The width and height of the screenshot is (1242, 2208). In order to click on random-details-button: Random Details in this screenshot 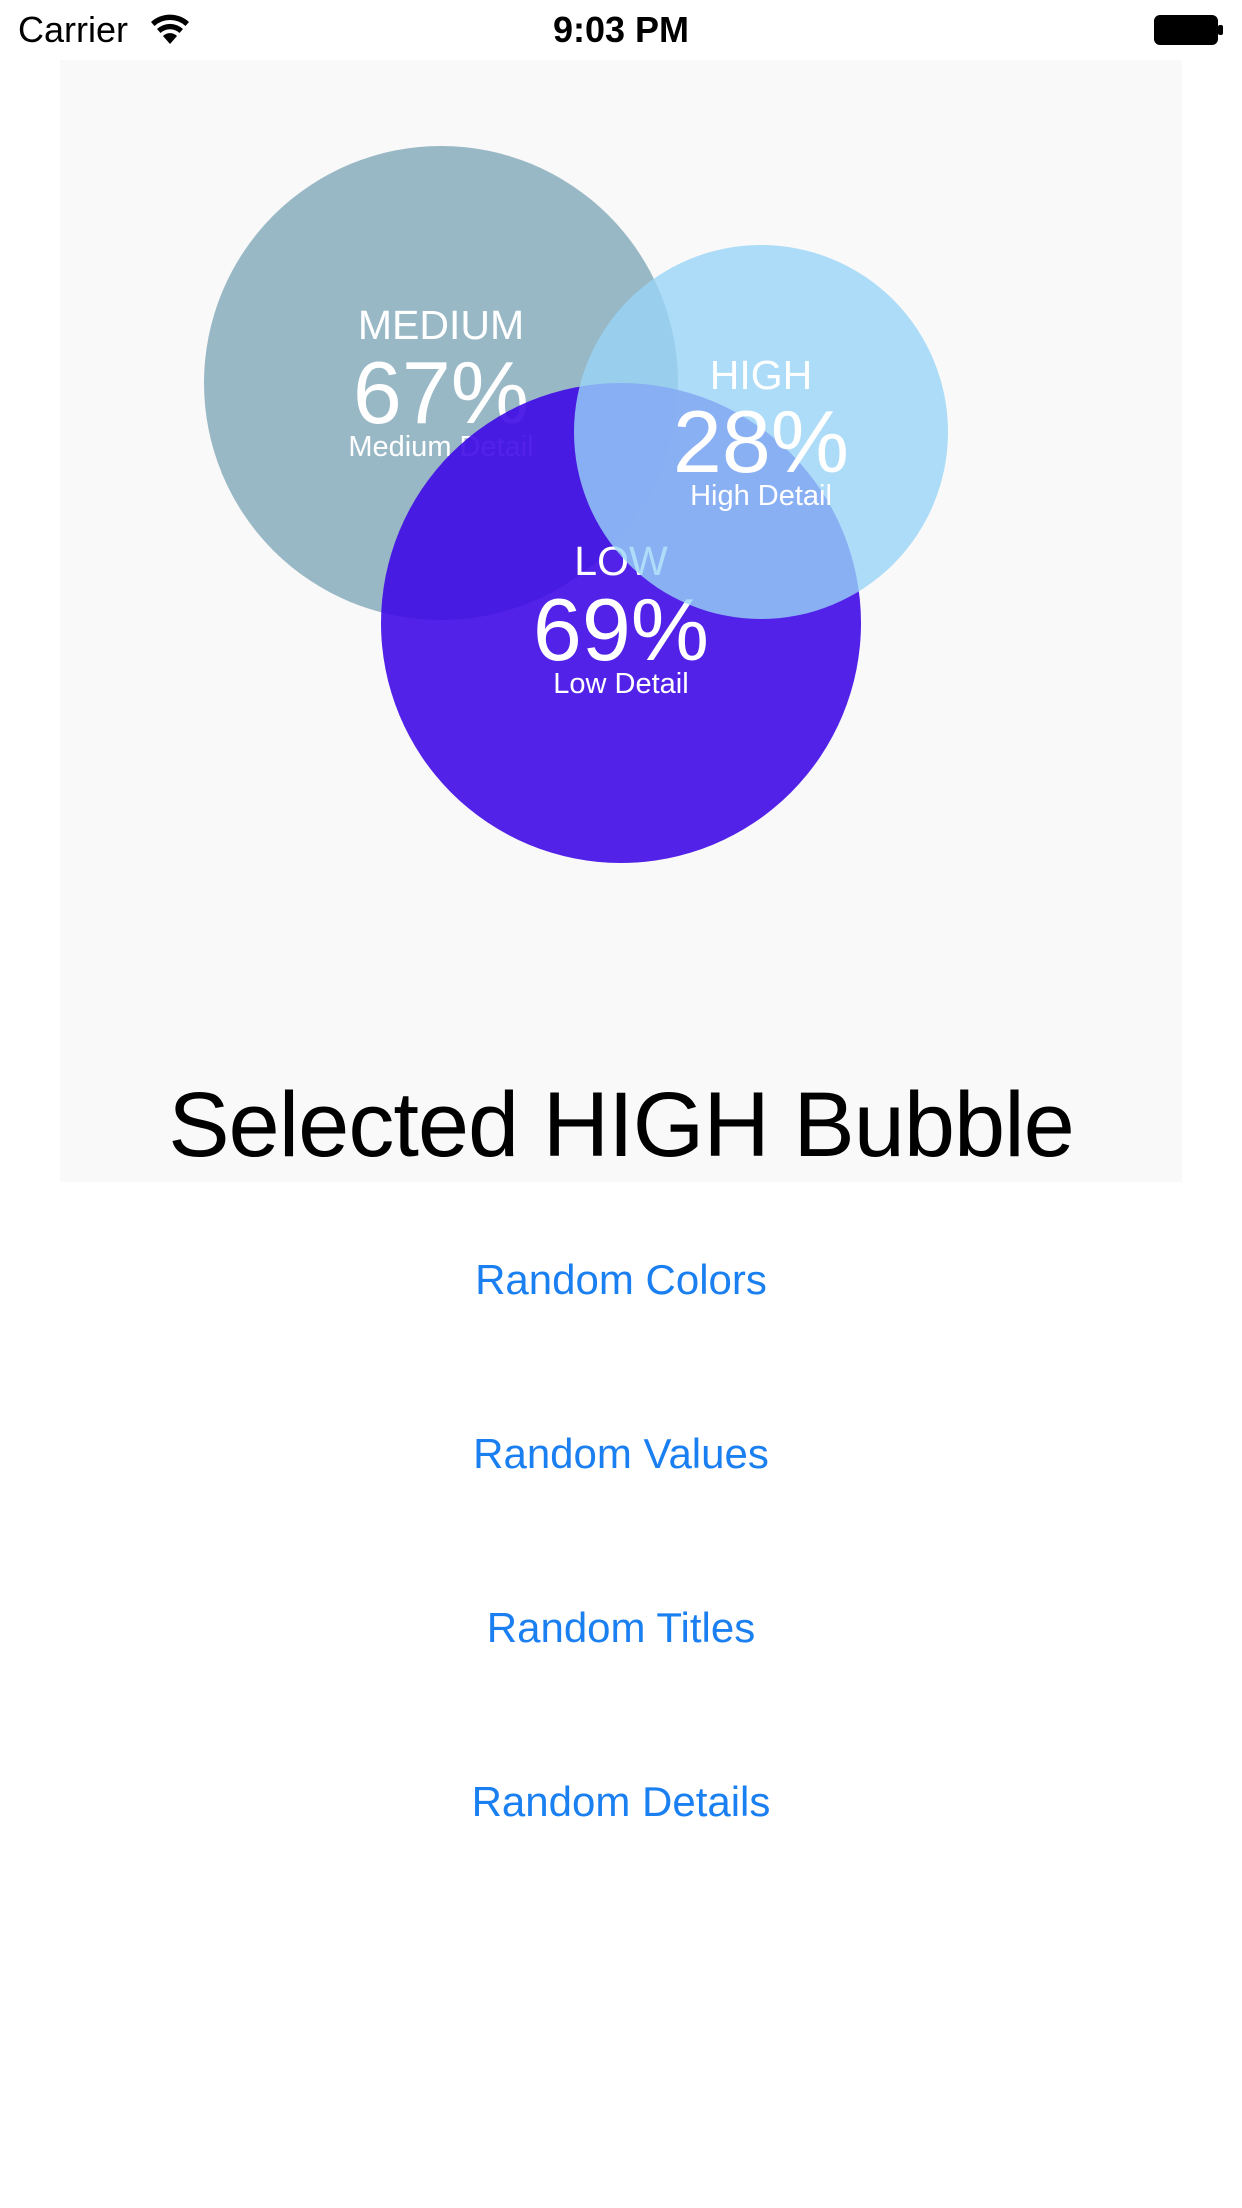, I will do `click(621, 1802)`.